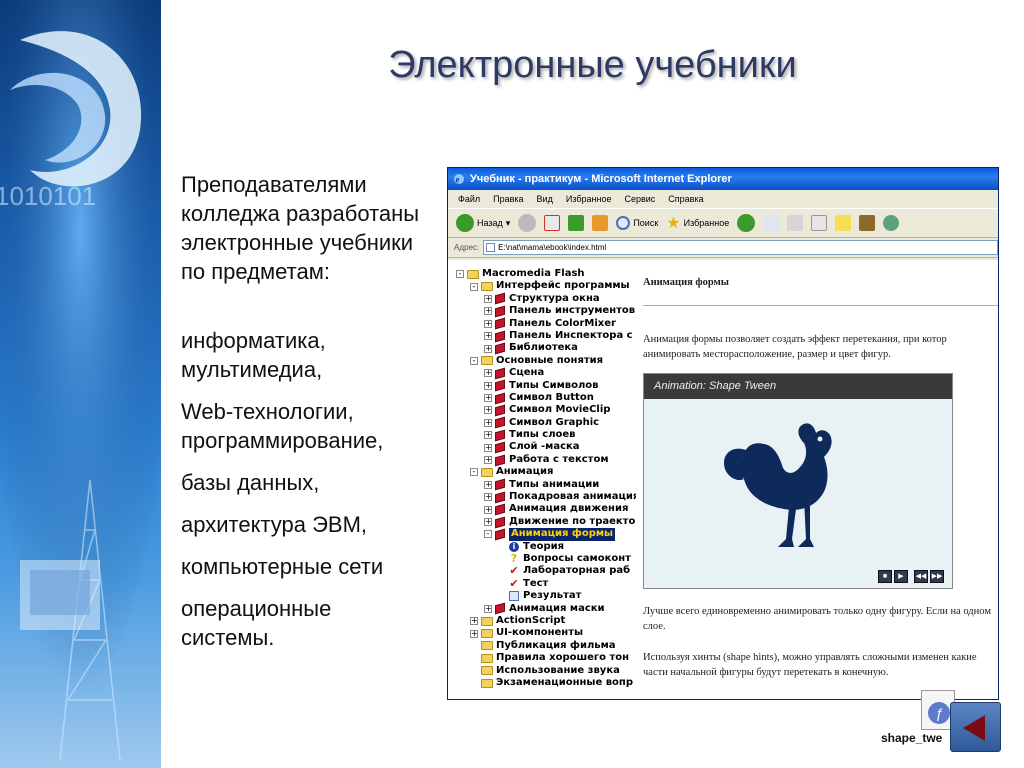 This screenshot has width=1024, height=768. I want to click on tree-item: - Основные понятия, so click(546, 361).